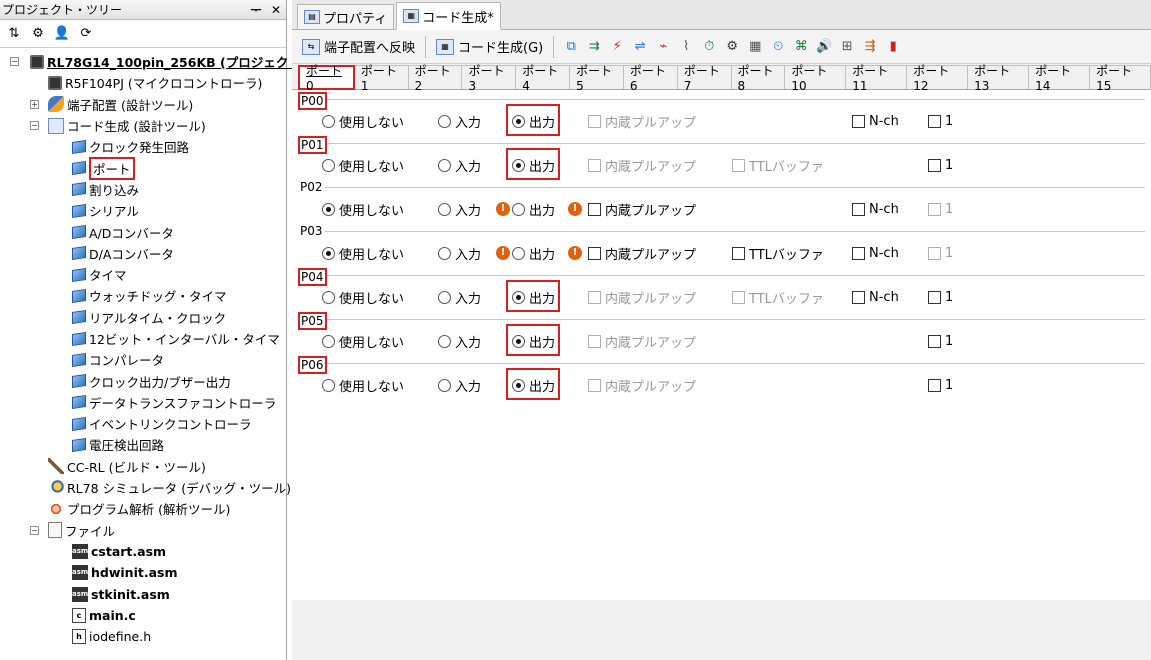  Describe the element at coordinates (847, 47) in the screenshot. I see `dtc-icon: ⊞` at that location.